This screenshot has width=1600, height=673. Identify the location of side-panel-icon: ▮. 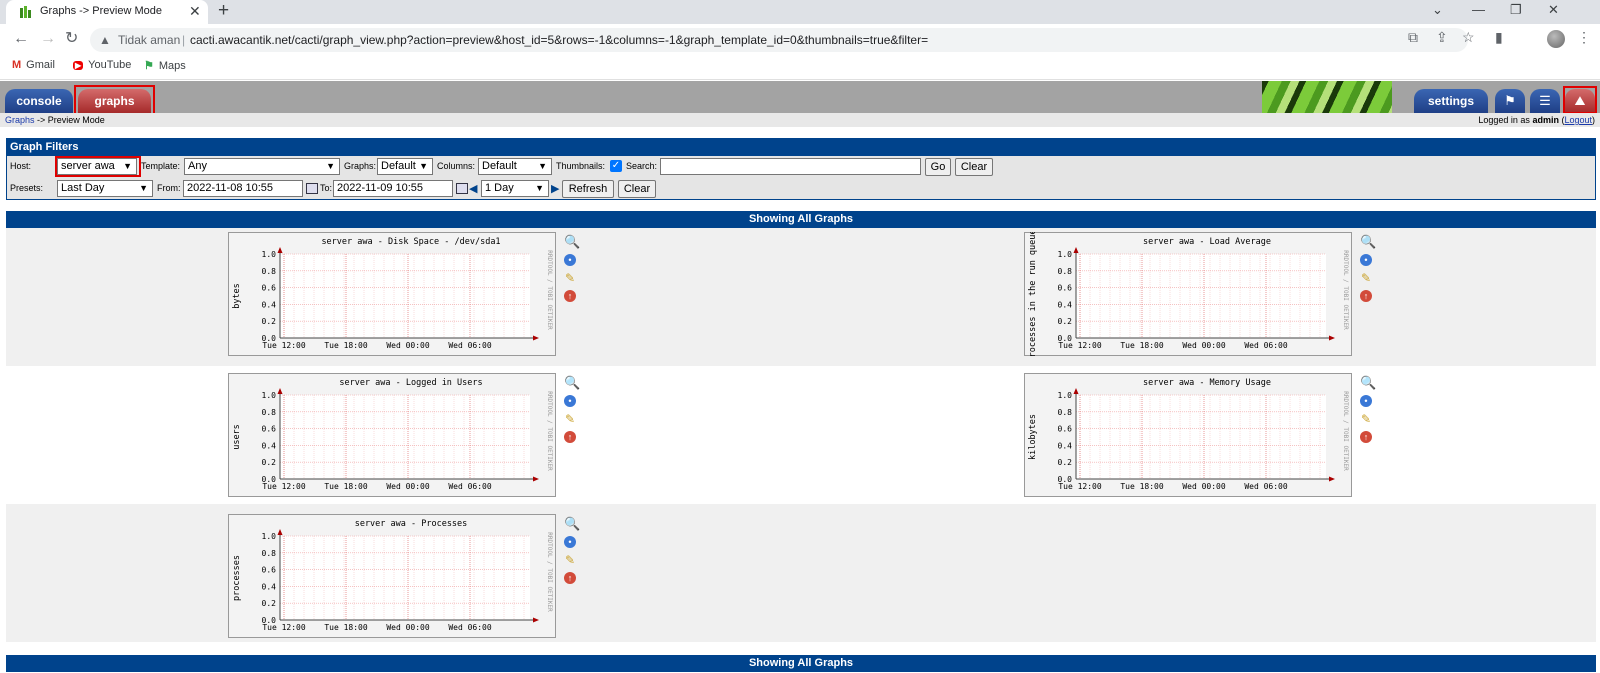
(1499, 37).